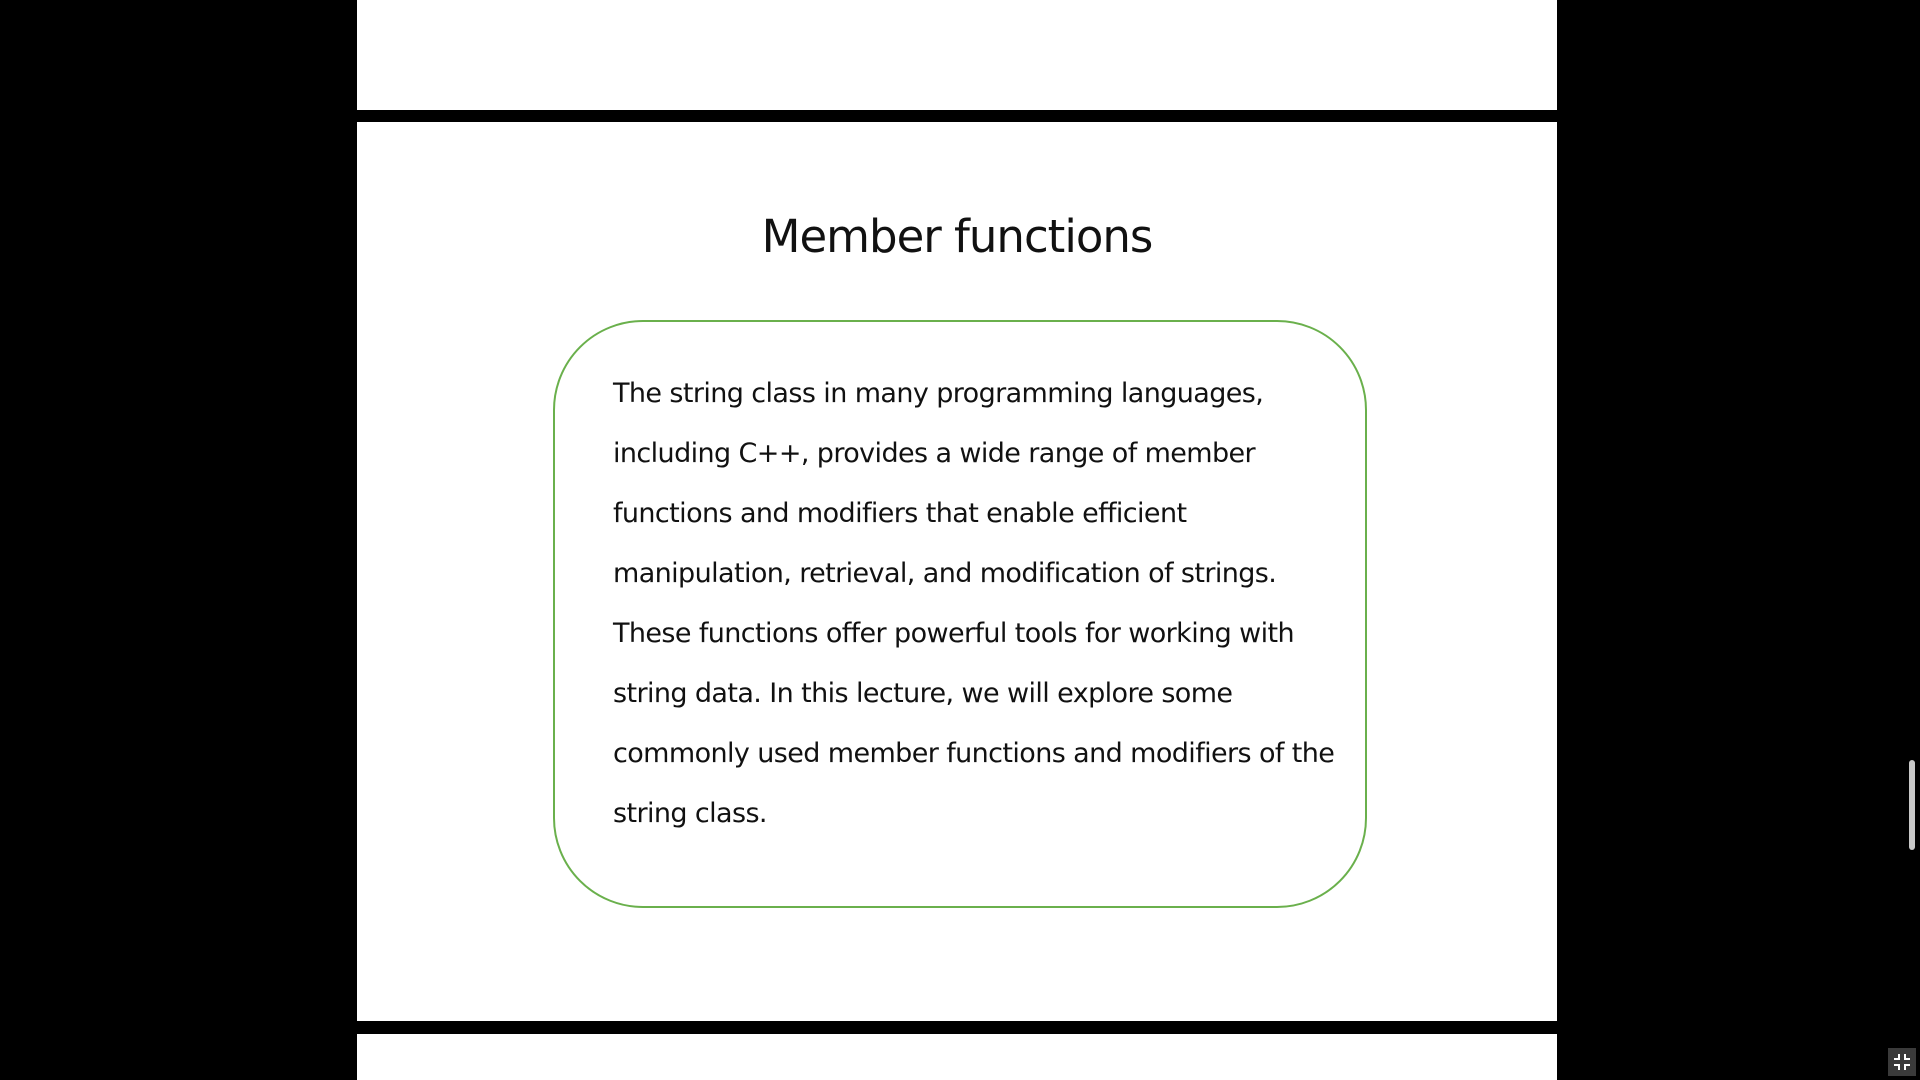 The width and height of the screenshot is (1920, 1080). I want to click on exit-fullscreen-icon, so click(1902, 1062).